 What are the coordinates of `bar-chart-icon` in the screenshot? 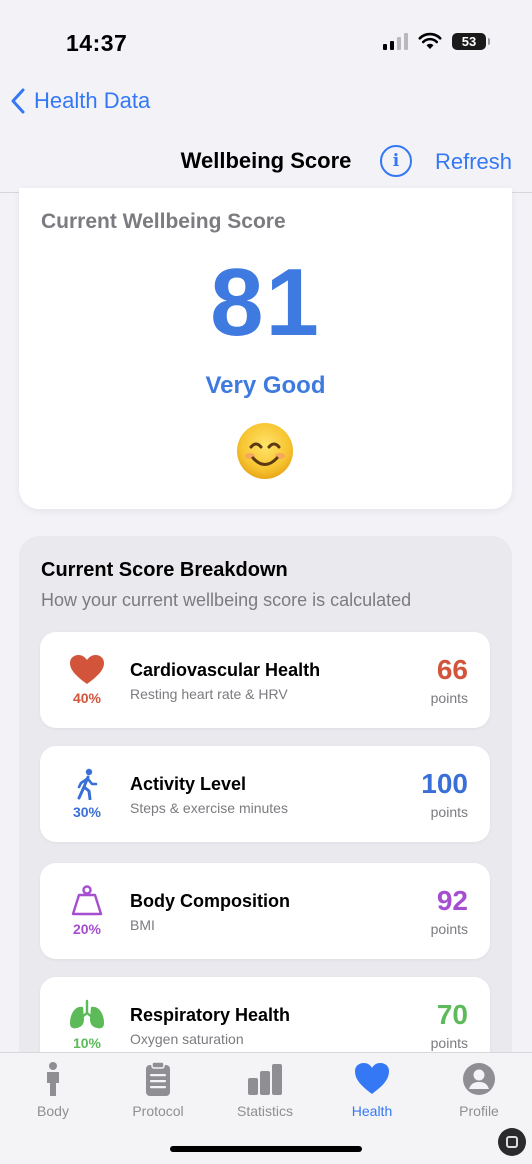 It's located at (265, 1079).